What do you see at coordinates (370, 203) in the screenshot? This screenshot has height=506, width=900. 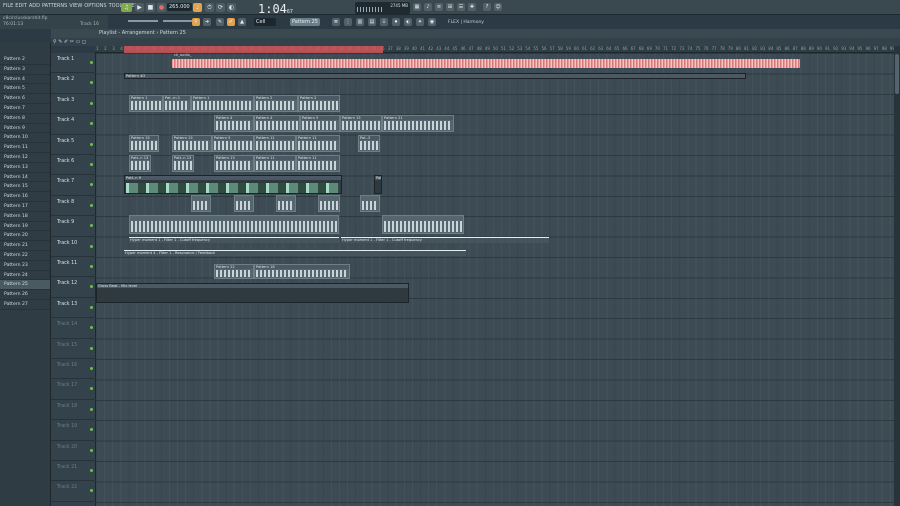 I see `clip-t8-e` at bounding box center [370, 203].